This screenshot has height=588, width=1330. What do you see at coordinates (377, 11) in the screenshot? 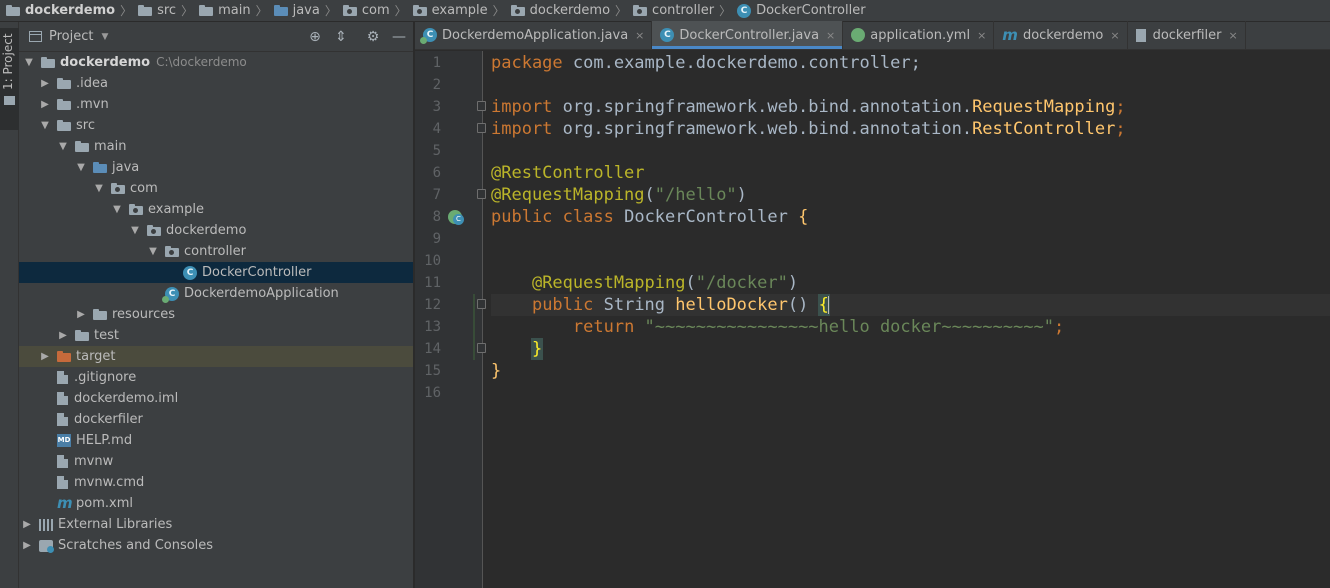
I see `breadcrumb-com: com 〉` at bounding box center [377, 11].